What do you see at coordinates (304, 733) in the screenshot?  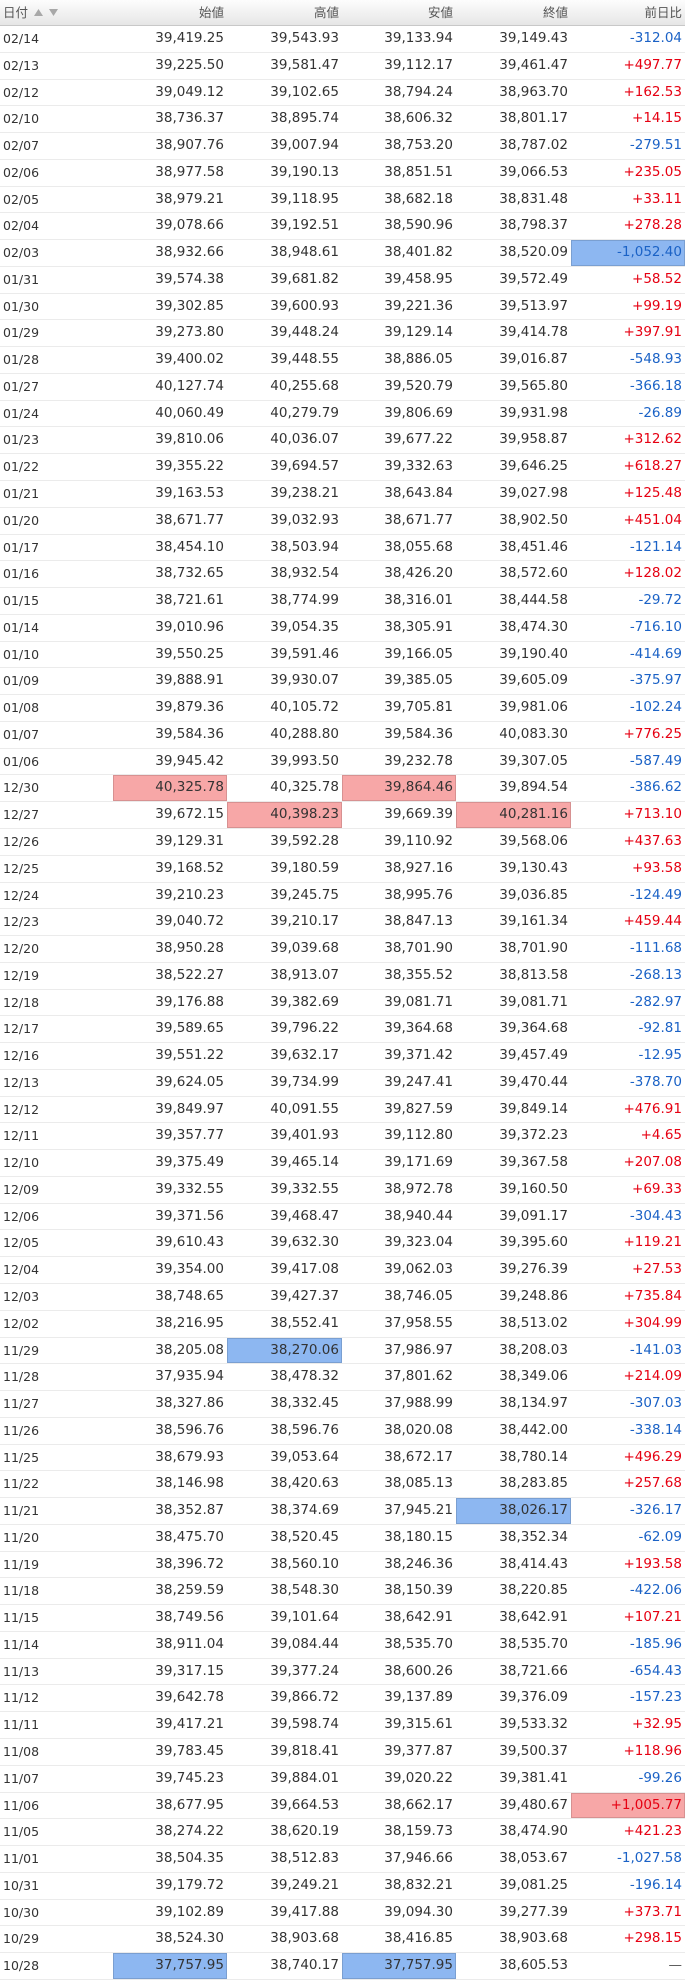 I see `high-cell: 40,288.80` at bounding box center [304, 733].